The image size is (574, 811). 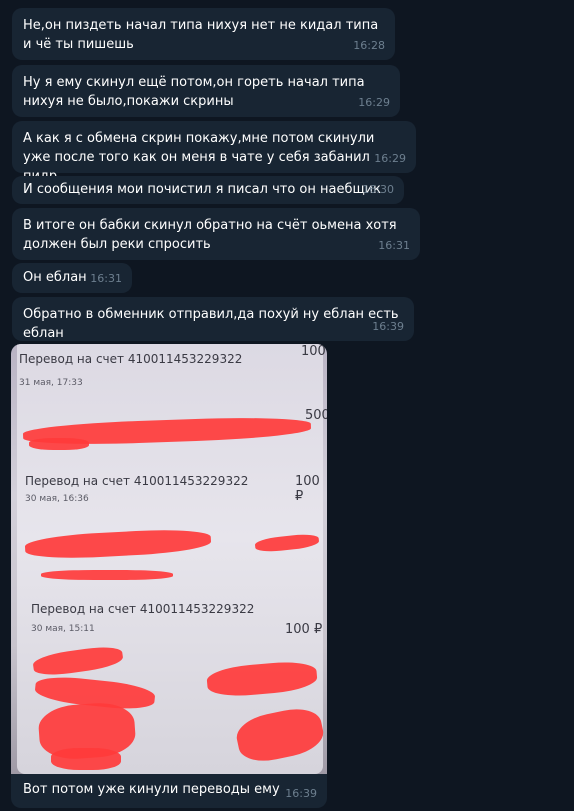 What do you see at coordinates (51, 383) in the screenshot?
I see `photo-entry-date: 31 мая, 17:33` at bounding box center [51, 383].